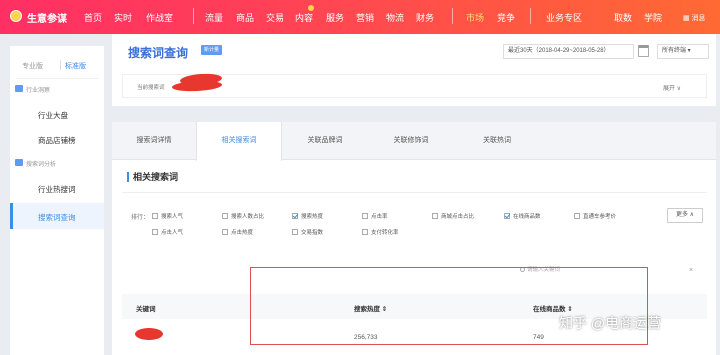 The height and width of the screenshot is (355, 720). Describe the element at coordinates (395, 17) in the screenshot. I see `nav-logistics: 物流` at that location.